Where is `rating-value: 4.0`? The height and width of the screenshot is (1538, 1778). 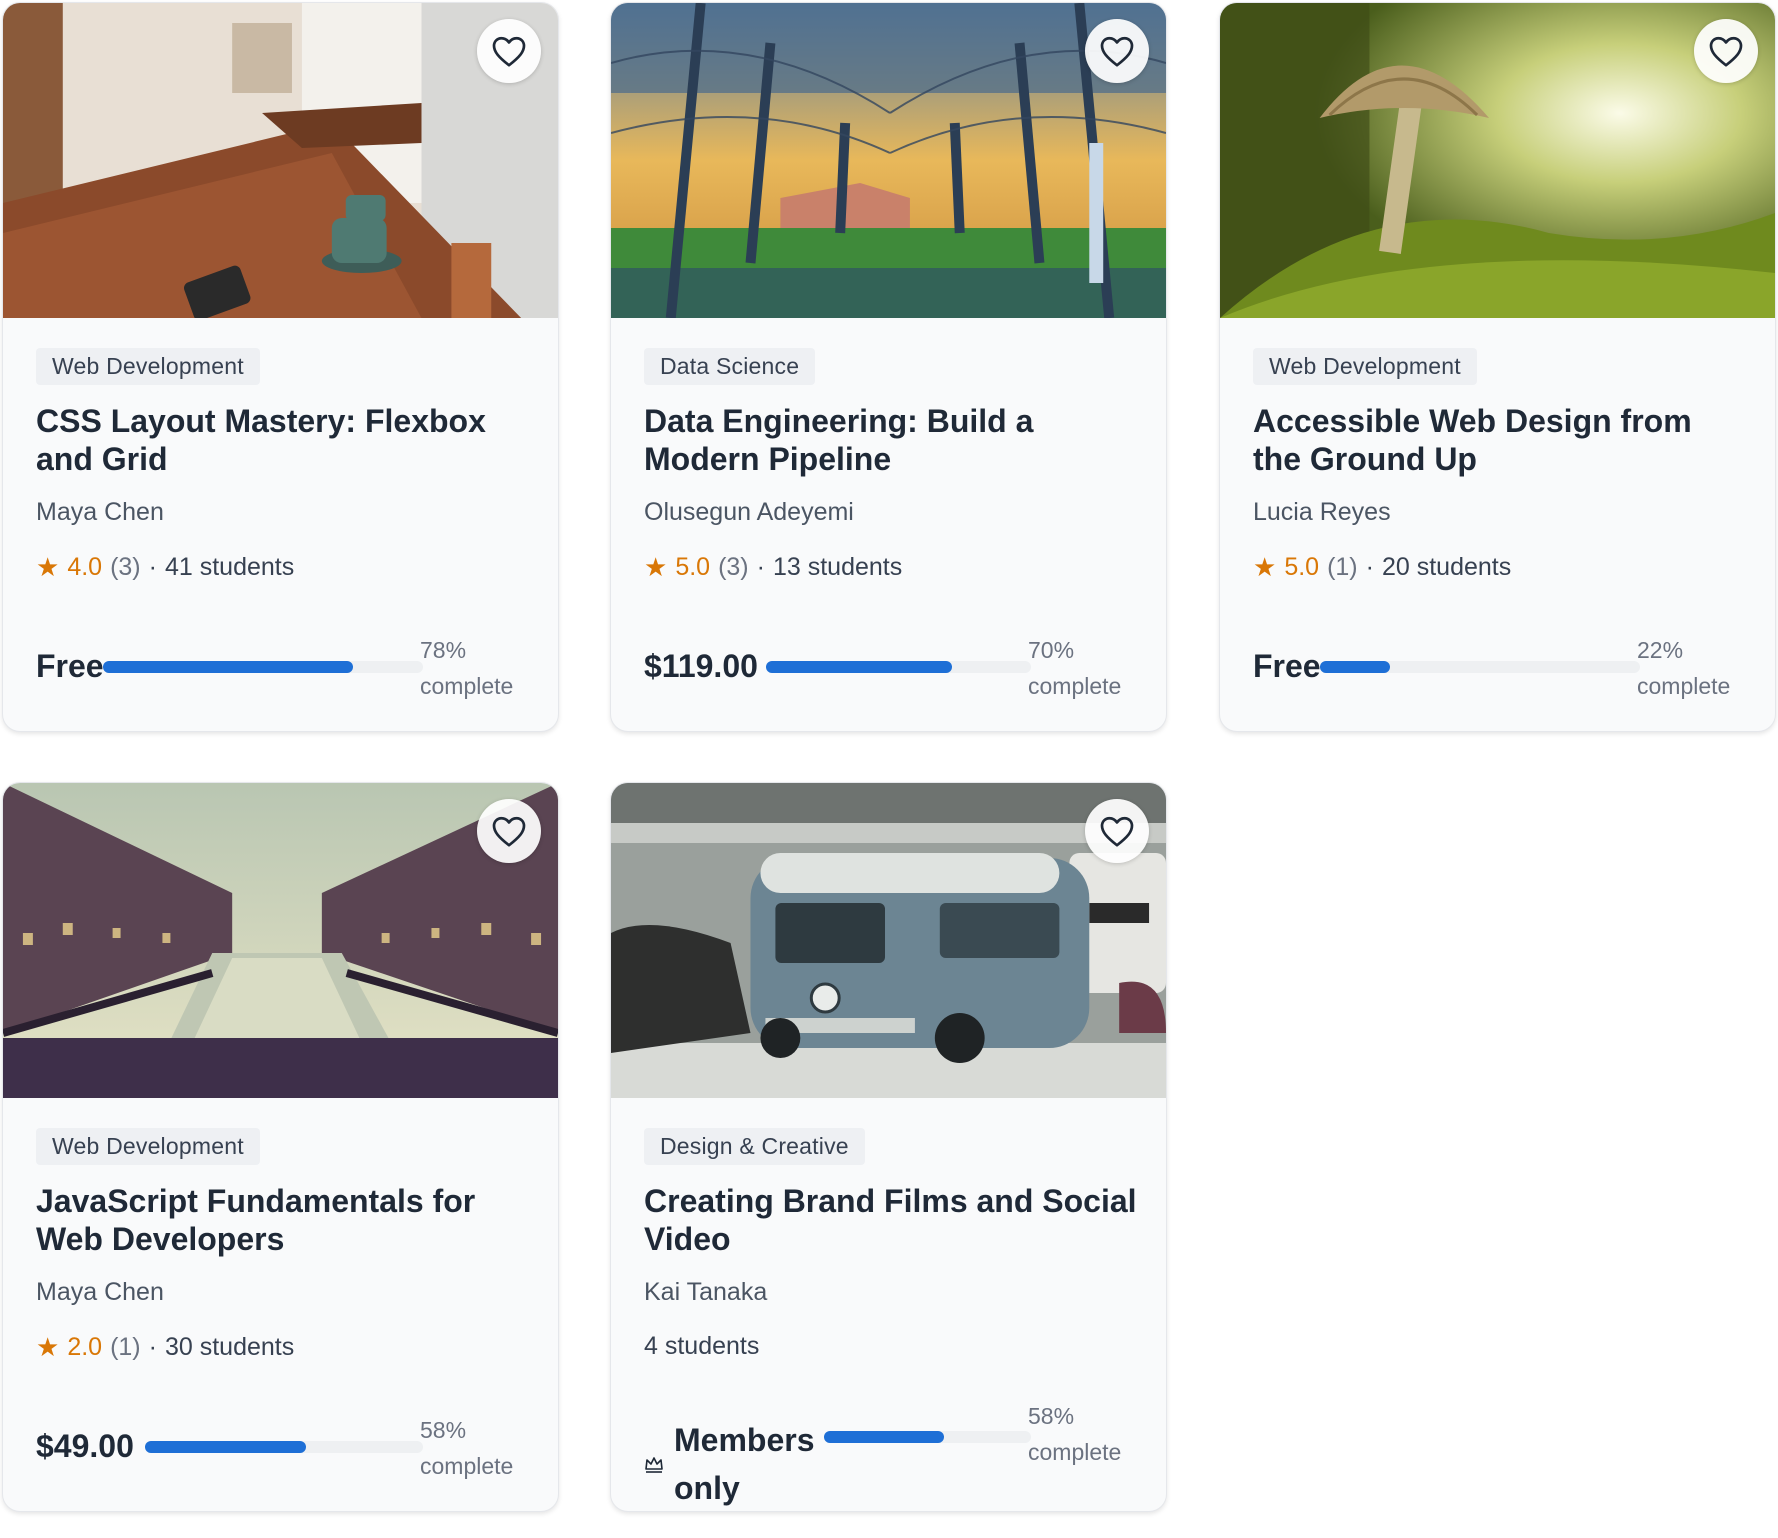
rating-value: 4.0 is located at coordinates (85, 567).